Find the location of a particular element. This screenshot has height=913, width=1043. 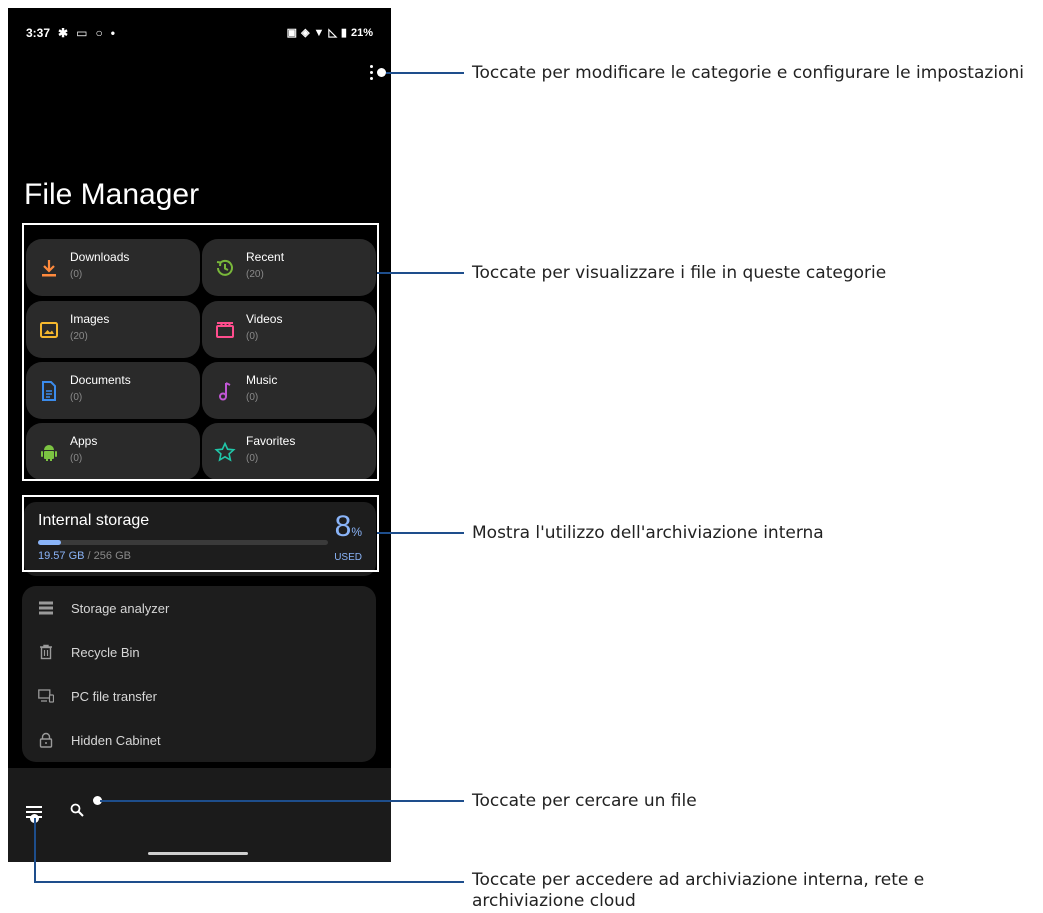

tool-label: Storage analyzer is located at coordinates (120, 608).